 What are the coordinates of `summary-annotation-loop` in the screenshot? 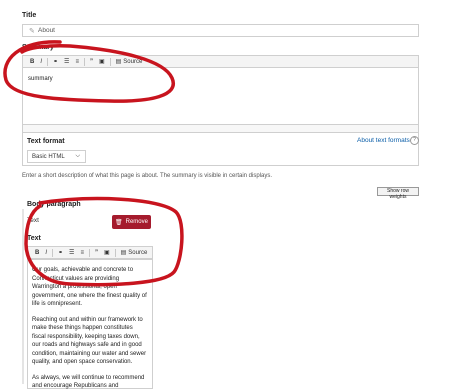 It's located at (89, 71).